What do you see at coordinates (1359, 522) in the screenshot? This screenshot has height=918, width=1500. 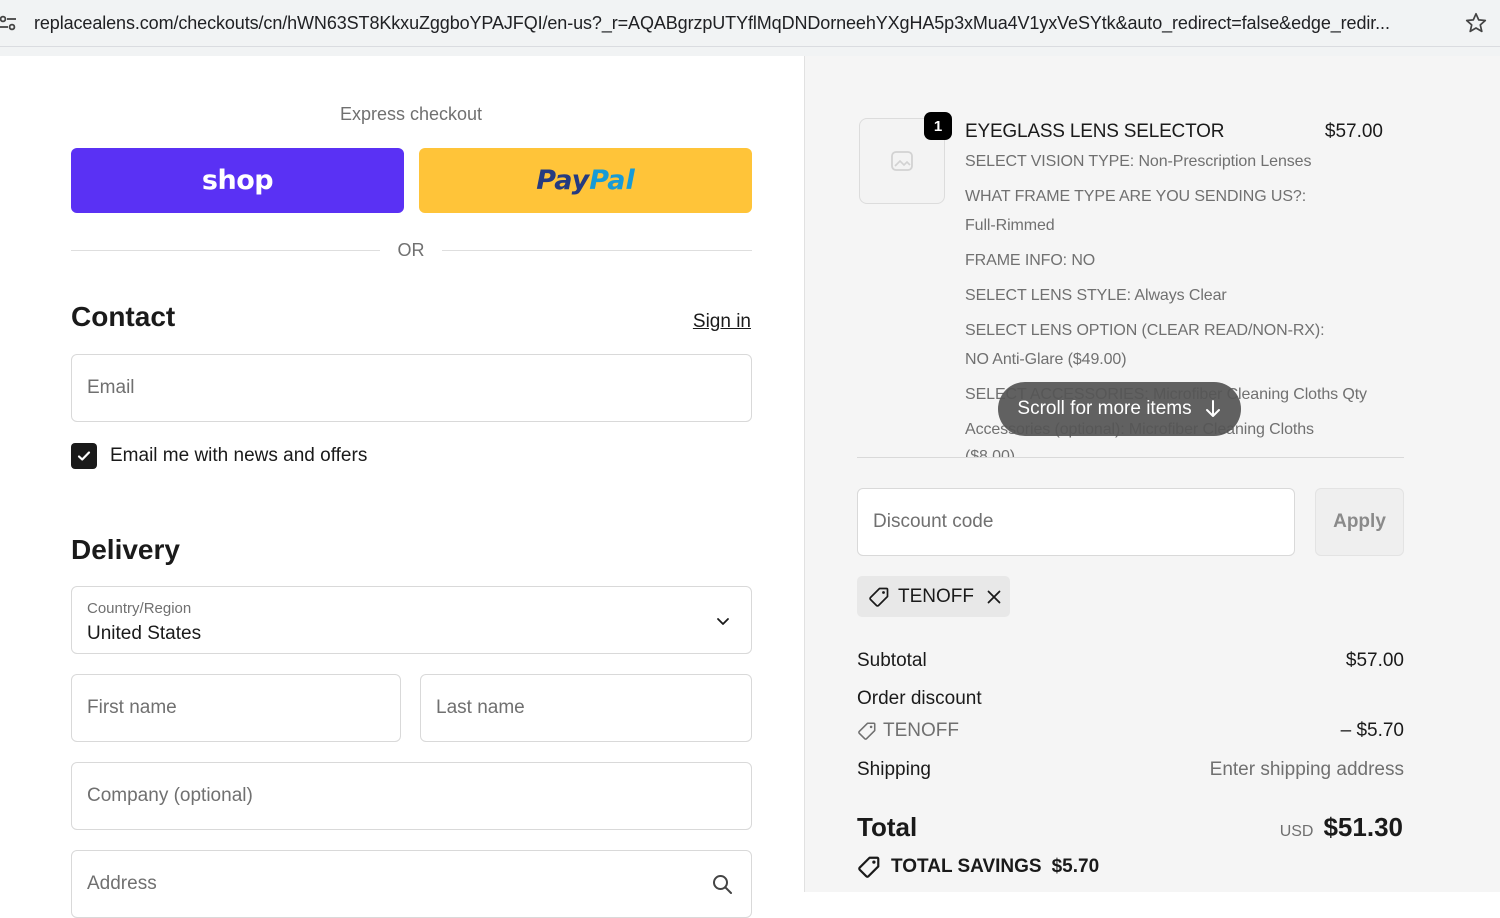 I see `apply-discount-button: Apply` at bounding box center [1359, 522].